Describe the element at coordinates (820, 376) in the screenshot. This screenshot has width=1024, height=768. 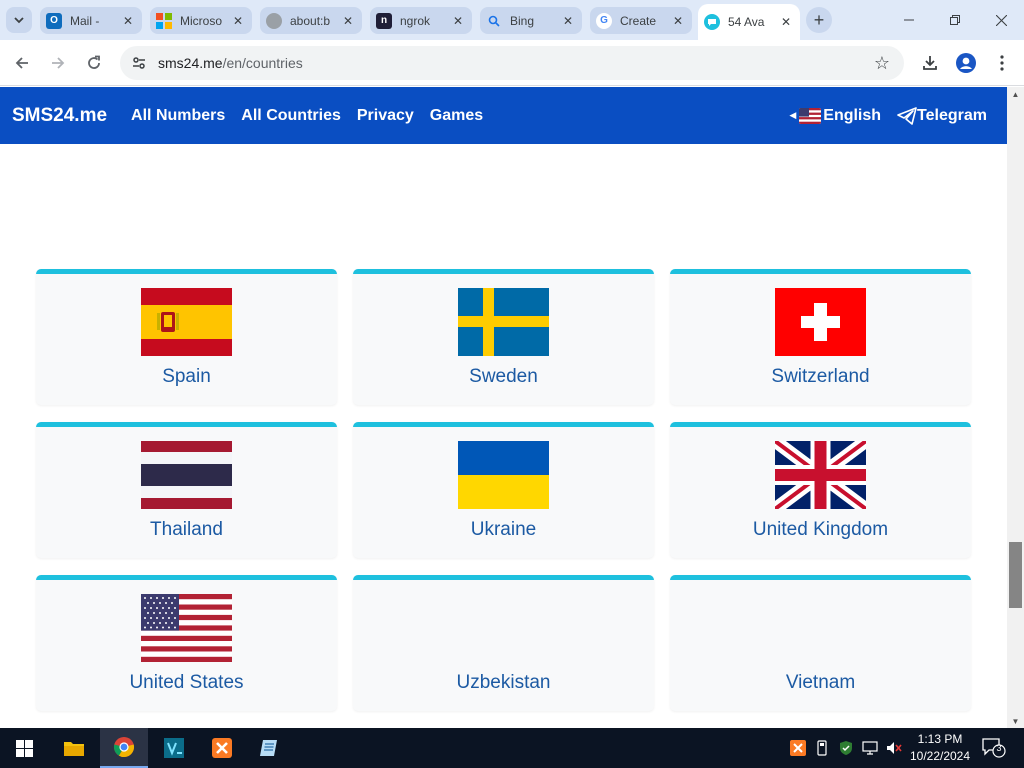
I see `country-name: Switzerland` at that location.